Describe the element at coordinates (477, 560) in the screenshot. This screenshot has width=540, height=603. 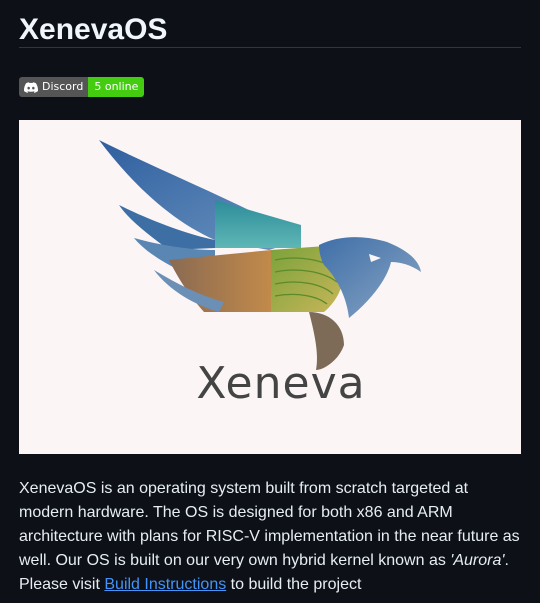
I see `kernel-name: 'Aurora'` at that location.